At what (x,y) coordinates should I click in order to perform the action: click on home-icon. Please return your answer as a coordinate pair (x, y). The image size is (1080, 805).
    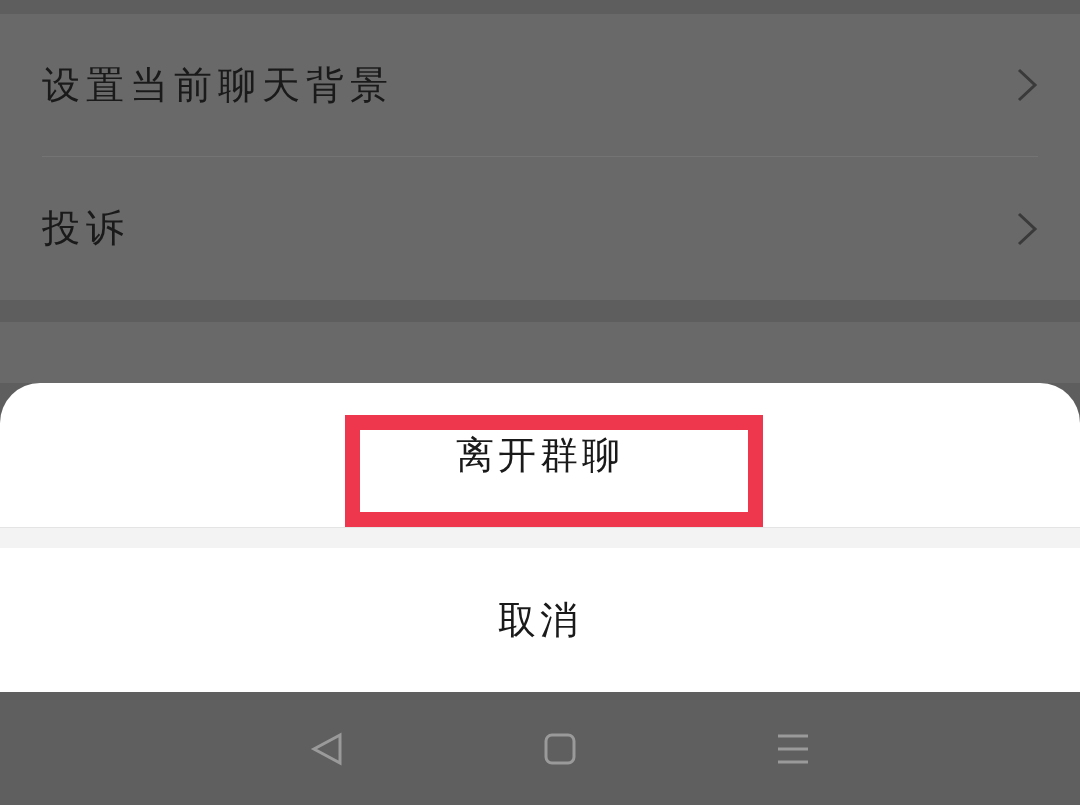
    Looking at the image, I should click on (560, 748).